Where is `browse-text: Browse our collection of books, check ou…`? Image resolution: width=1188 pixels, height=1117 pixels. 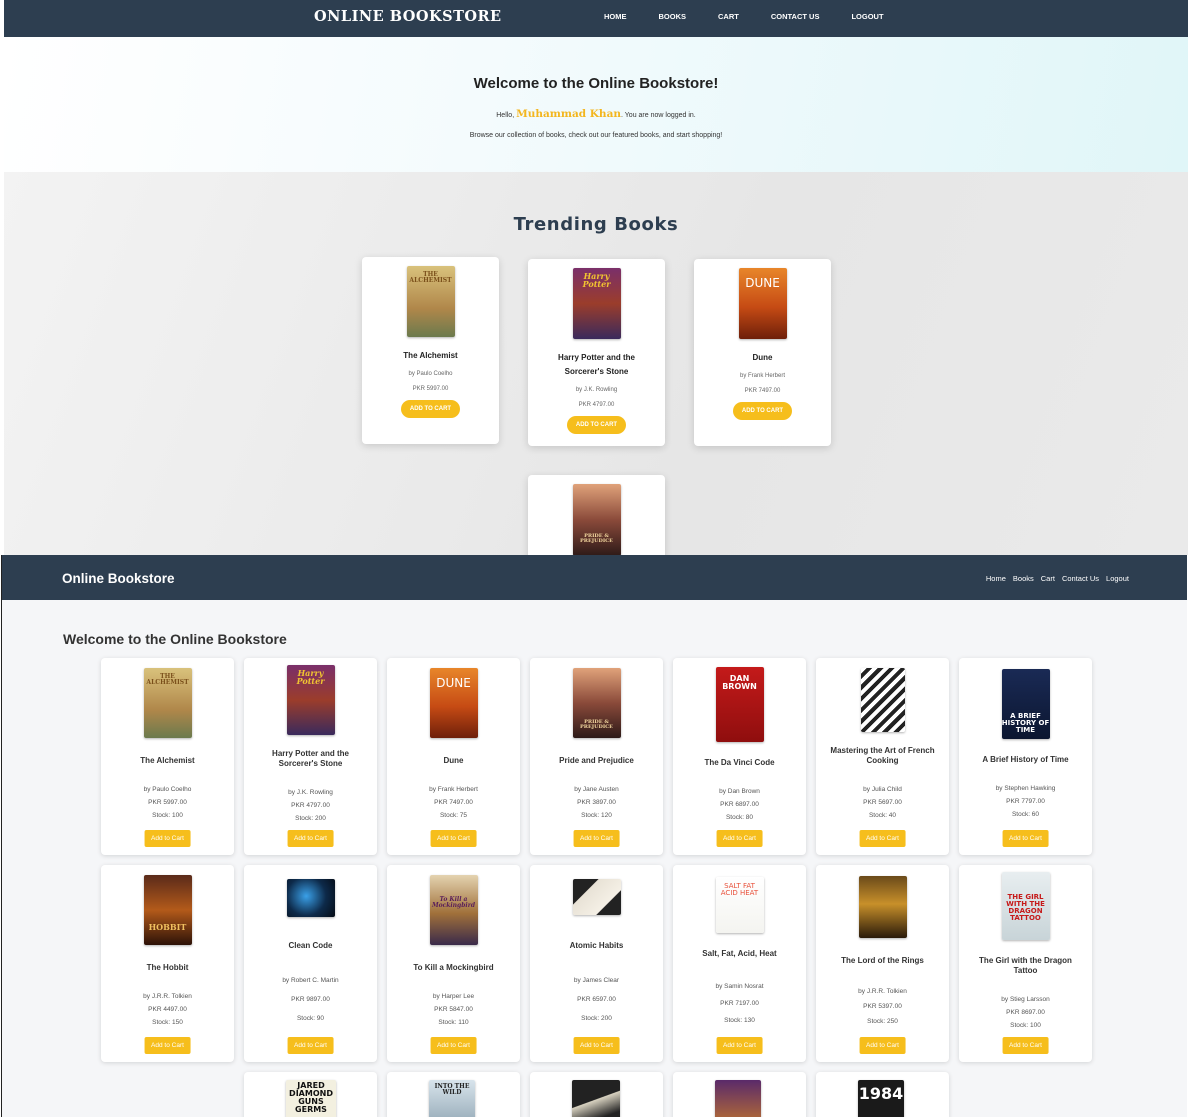 browse-text: Browse our collection of books, check ou… is located at coordinates (596, 135).